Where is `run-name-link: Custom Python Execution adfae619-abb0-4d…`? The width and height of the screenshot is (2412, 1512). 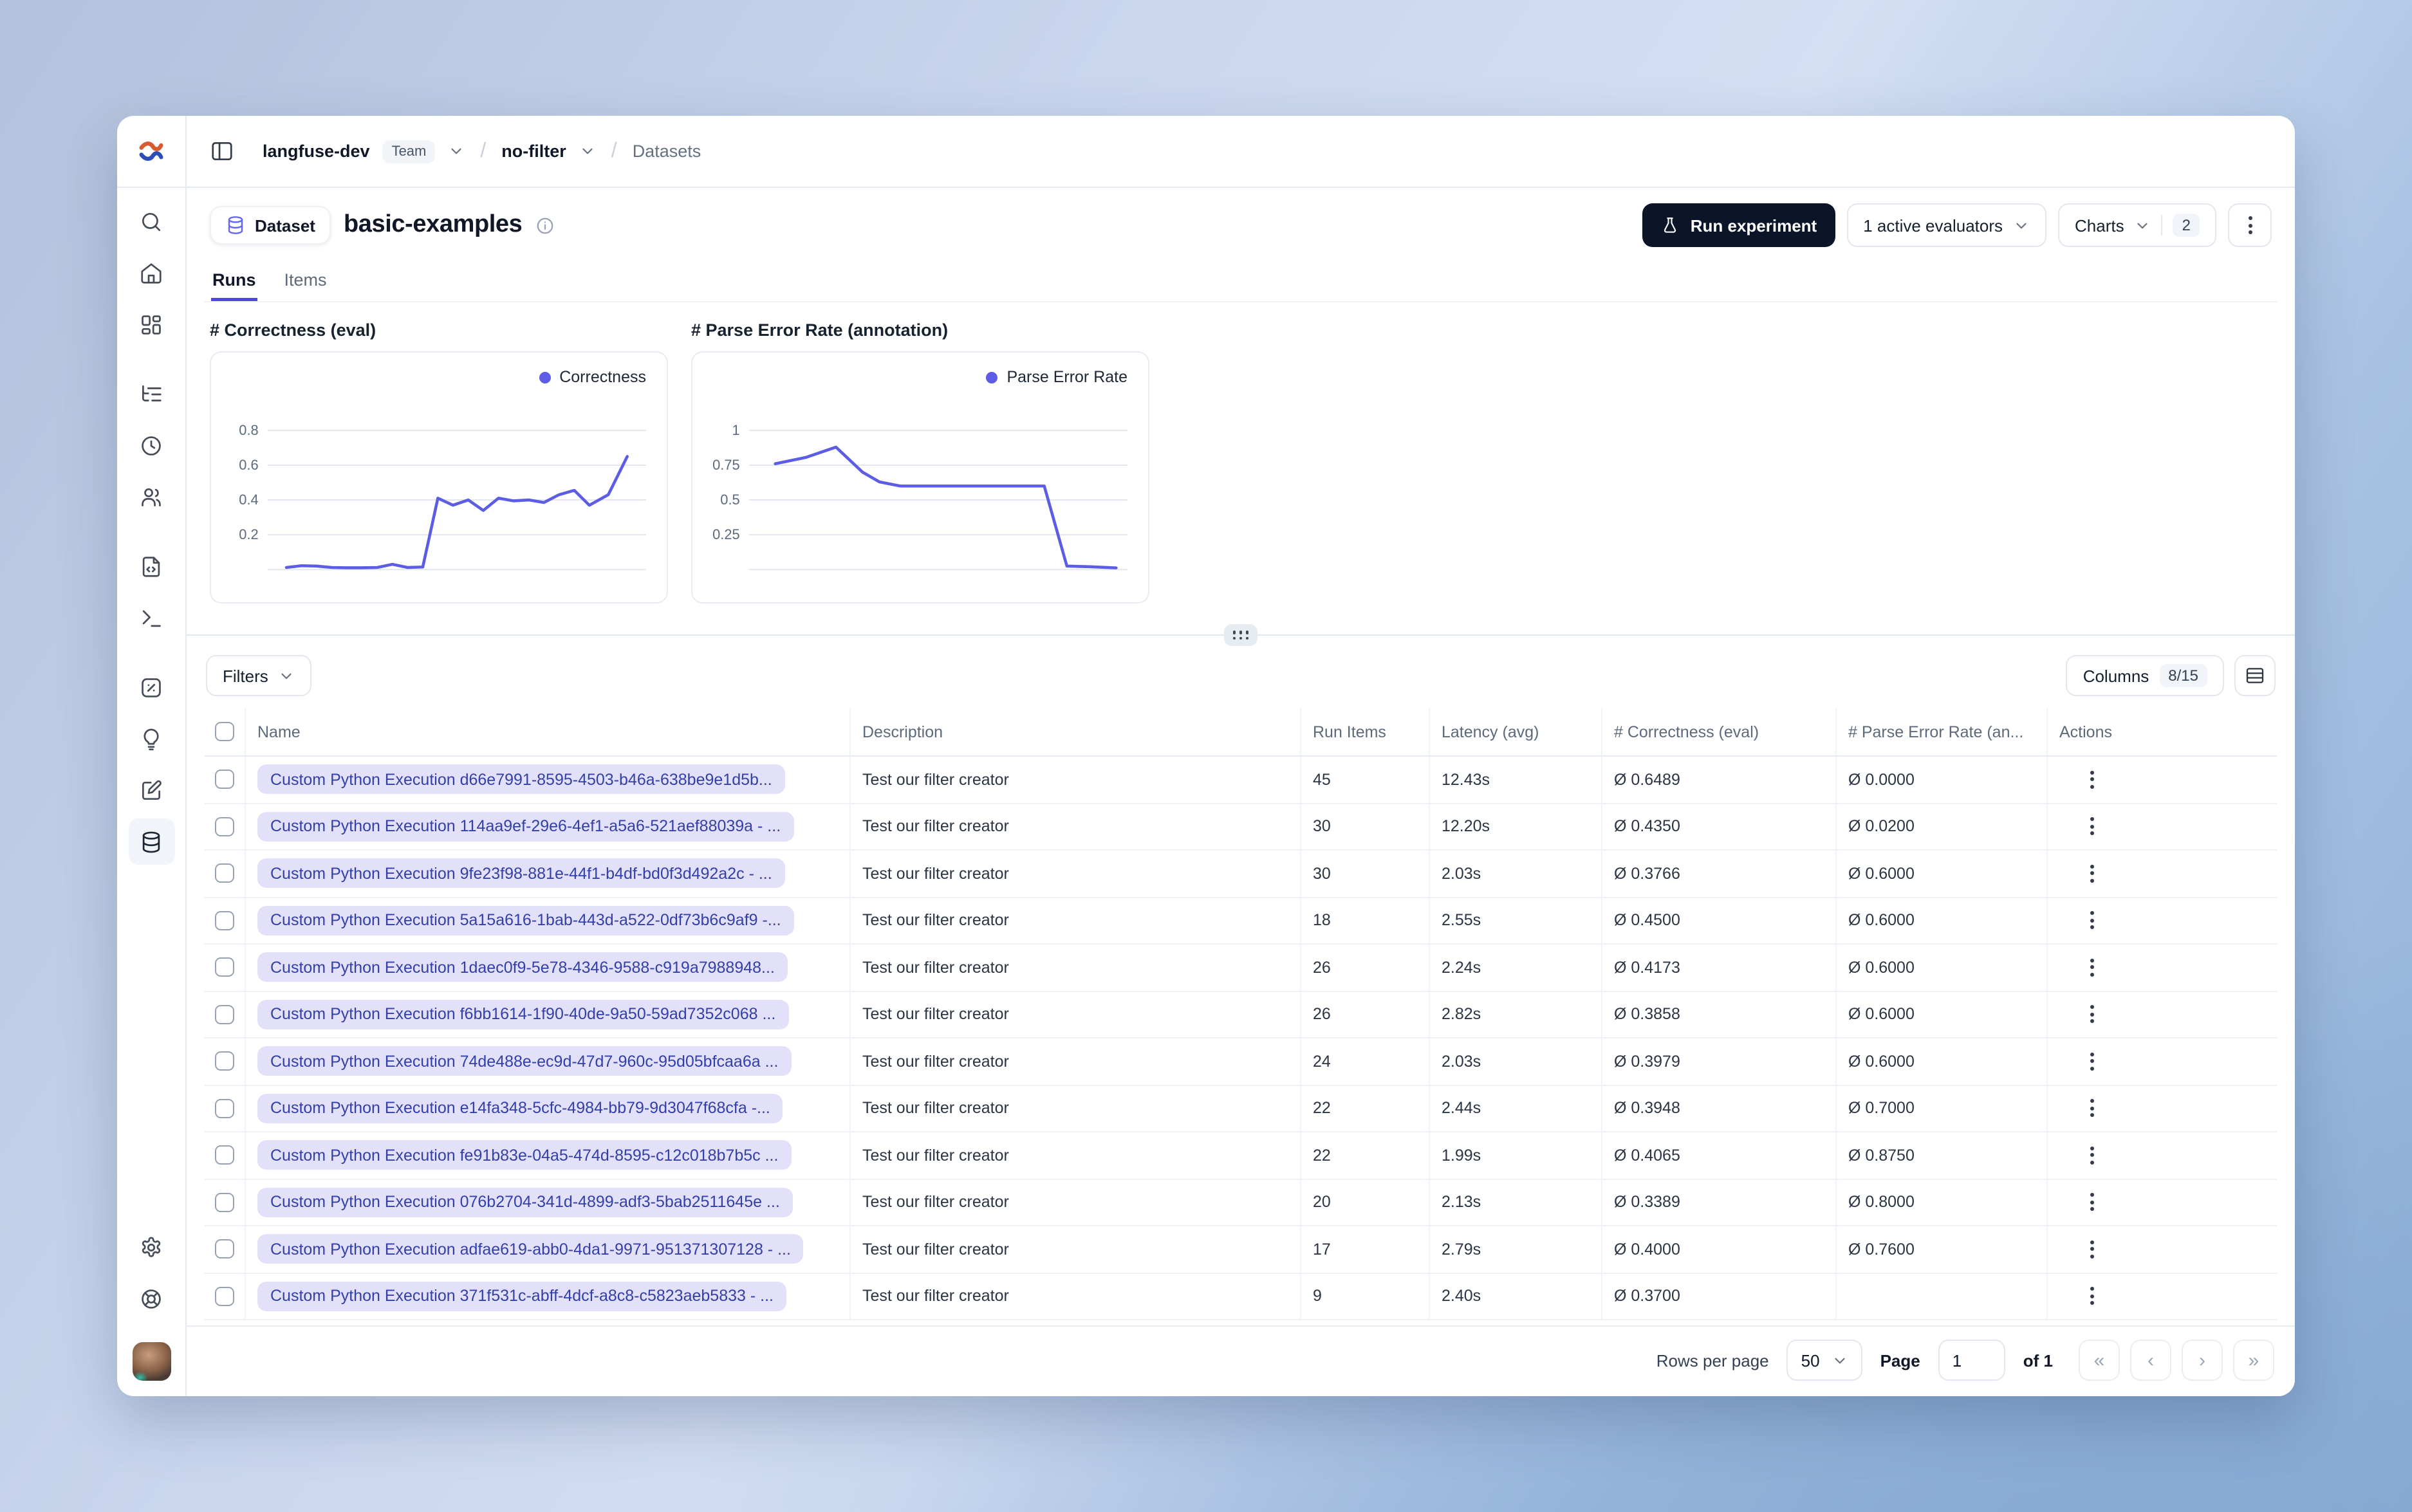
run-name-link: Custom Python Execution adfae619-abb0-4d… is located at coordinates (530, 1249).